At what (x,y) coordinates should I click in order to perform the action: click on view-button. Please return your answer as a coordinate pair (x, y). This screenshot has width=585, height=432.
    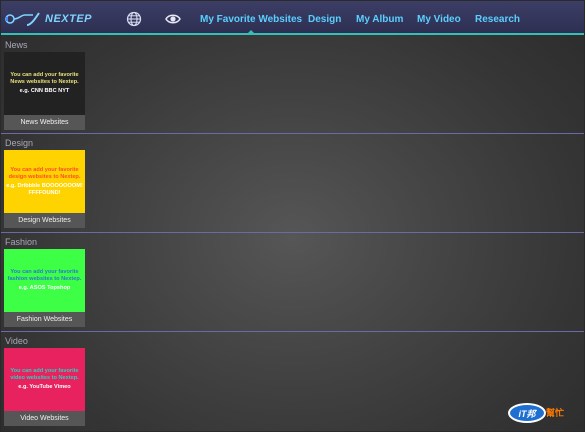
    Looking at the image, I should click on (173, 19).